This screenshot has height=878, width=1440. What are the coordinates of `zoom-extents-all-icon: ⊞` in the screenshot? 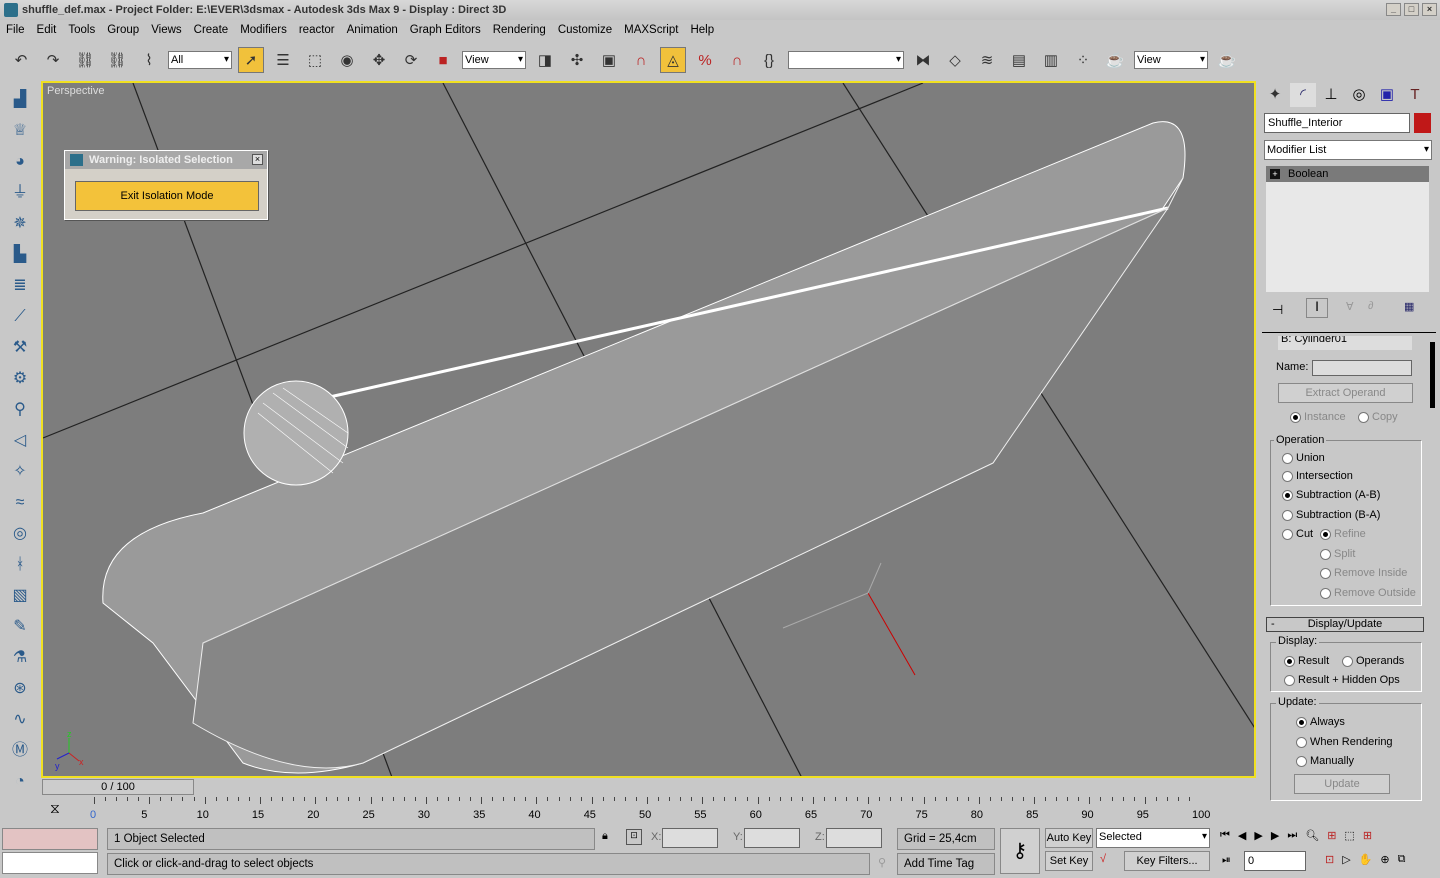 It's located at (1367, 835).